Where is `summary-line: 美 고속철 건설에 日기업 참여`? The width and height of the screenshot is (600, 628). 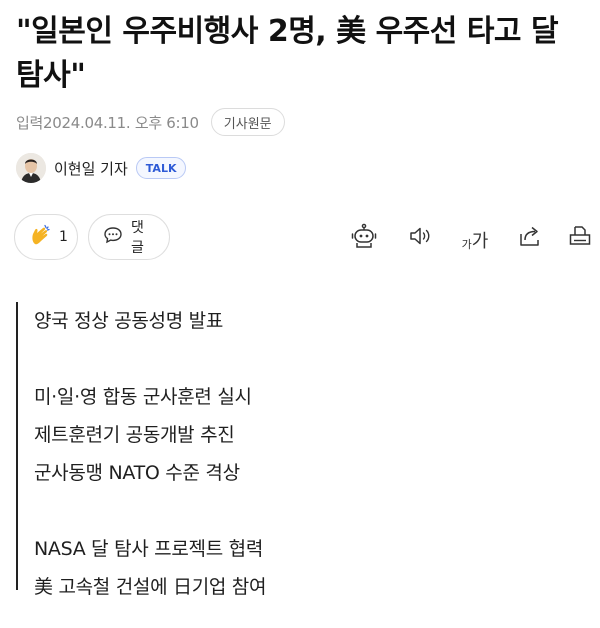 summary-line: 美 고속철 건설에 日기업 참여 is located at coordinates (150, 587).